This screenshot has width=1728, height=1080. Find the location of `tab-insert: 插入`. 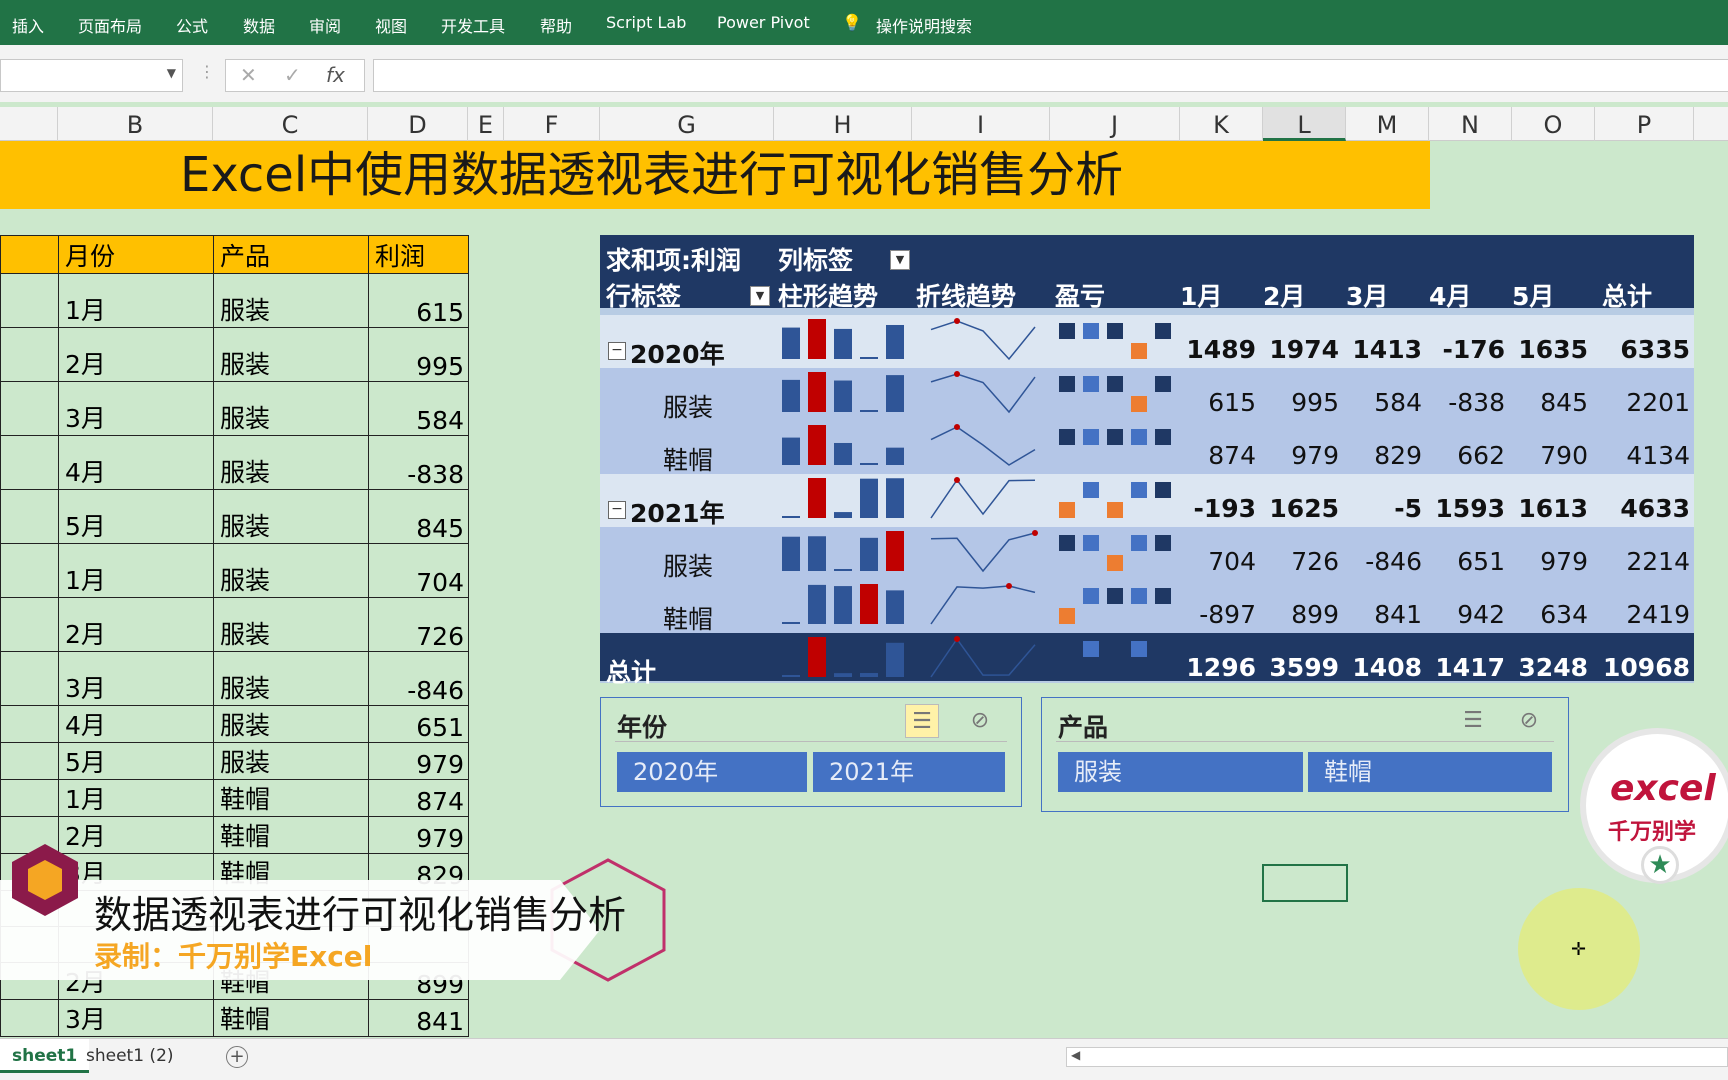

tab-insert: 插入 is located at coordinates (28, 25).